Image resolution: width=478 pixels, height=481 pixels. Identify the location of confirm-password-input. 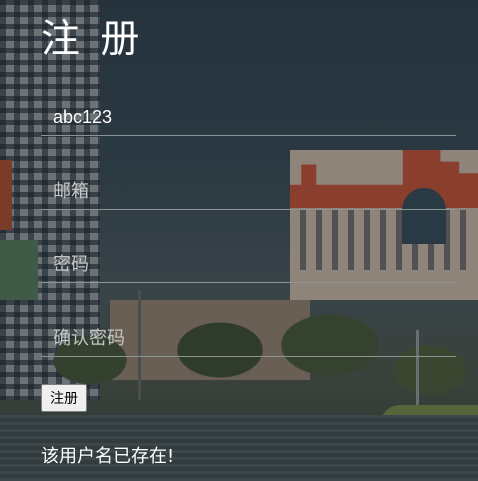
(248, 339).